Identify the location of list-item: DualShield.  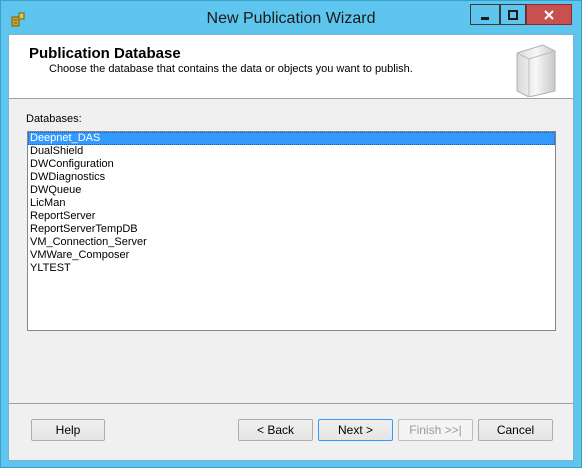
(291, 151).